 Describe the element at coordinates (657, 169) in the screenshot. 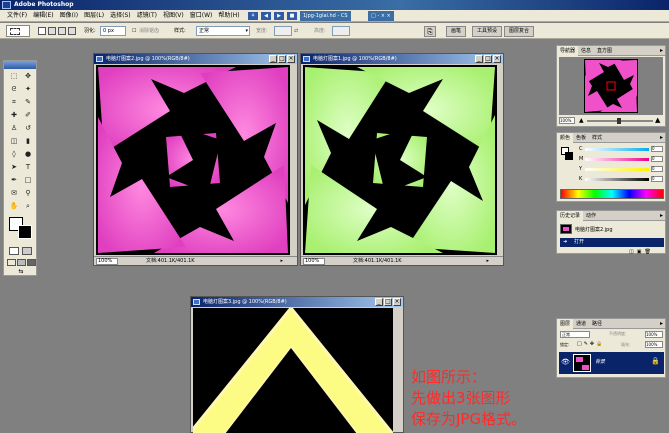

I see `value-y: 0` at that location.